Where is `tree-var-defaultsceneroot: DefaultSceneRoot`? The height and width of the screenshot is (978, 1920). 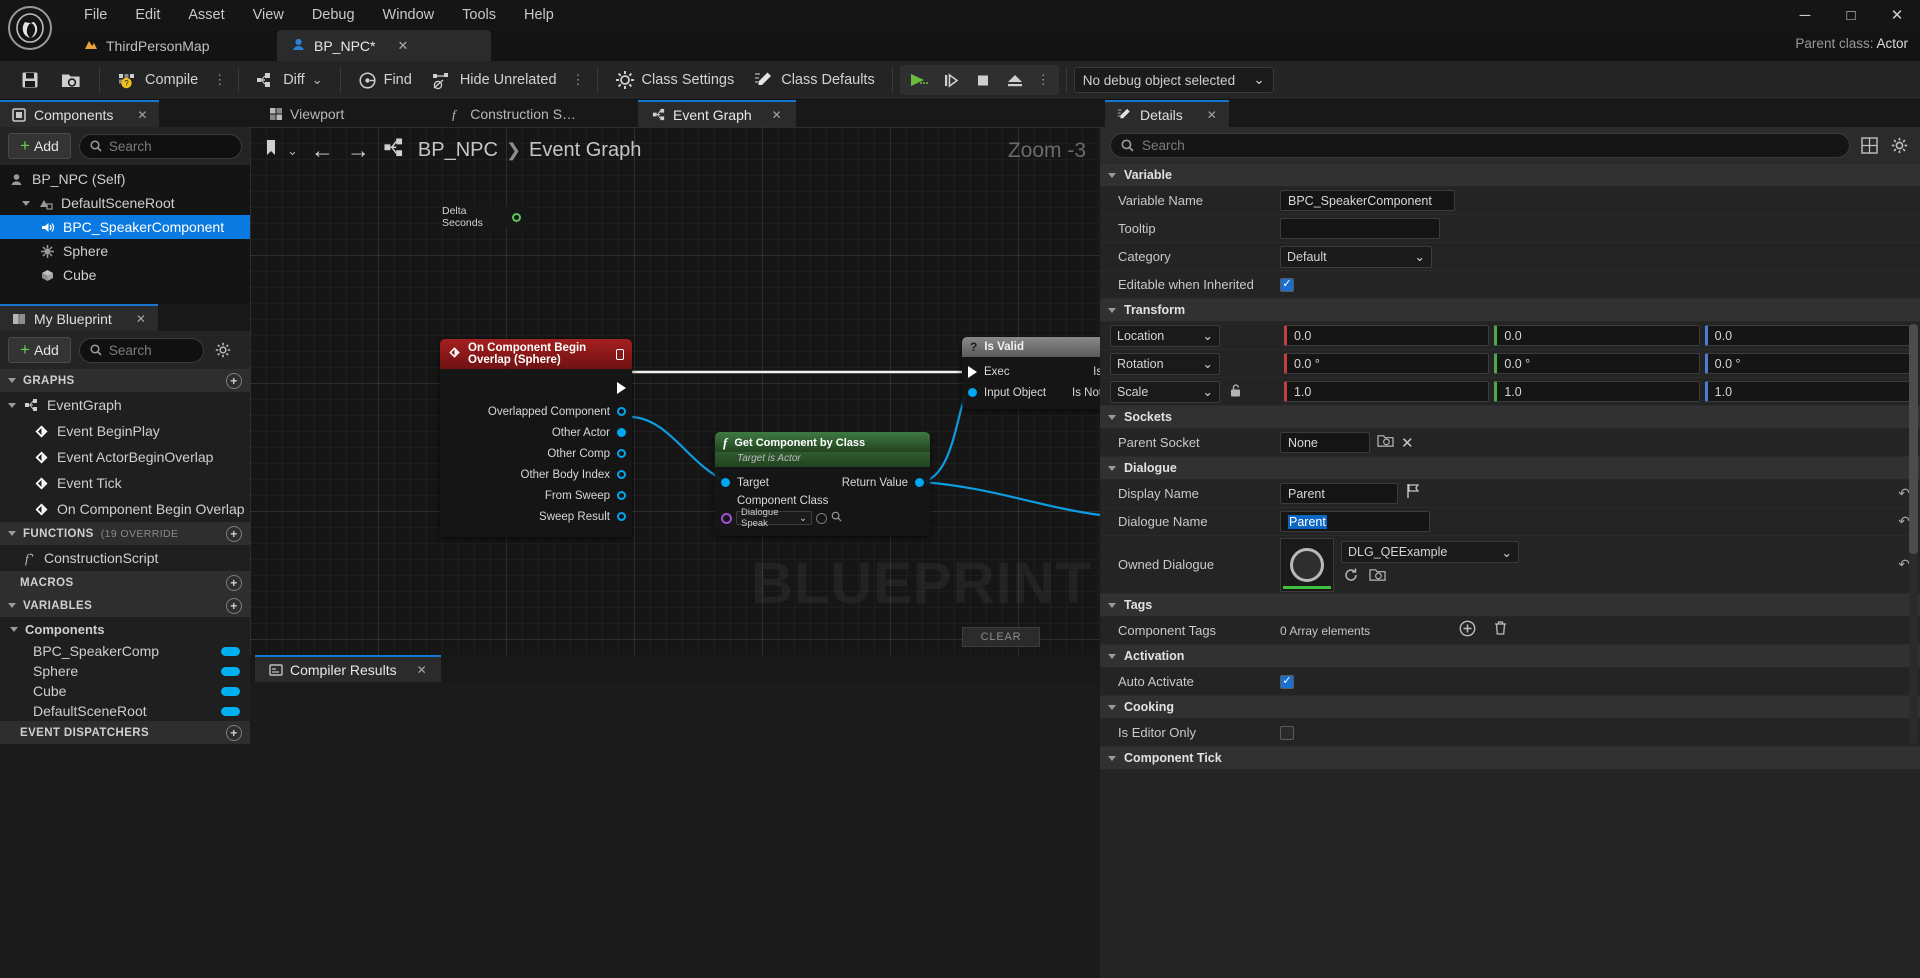 tree-var-defaultsceneroot: DefaultSceneRoot is located at coordinates (125, 711).